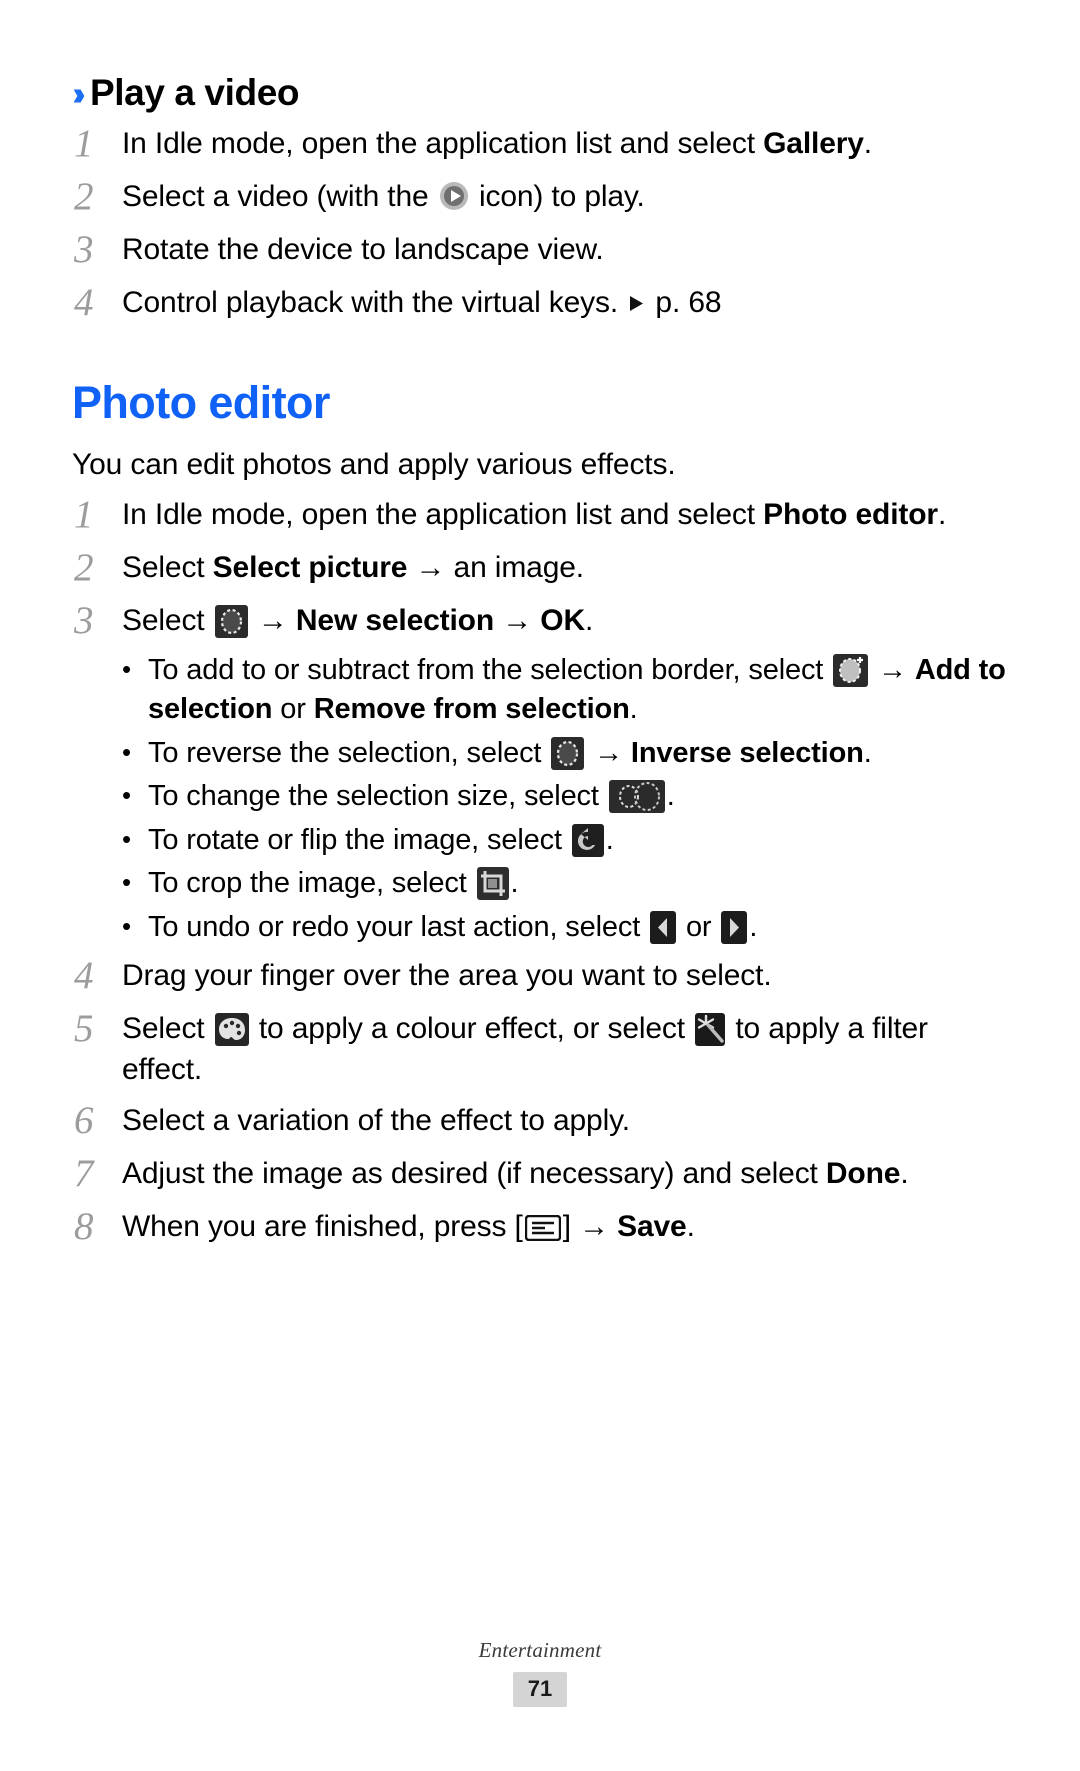 This screenshot has height=1771, width=1080. What do you see at coordinates (652, 1226) in the screenshot?
I see `emphasis-text: Save` at bounding box center [652, 1226].